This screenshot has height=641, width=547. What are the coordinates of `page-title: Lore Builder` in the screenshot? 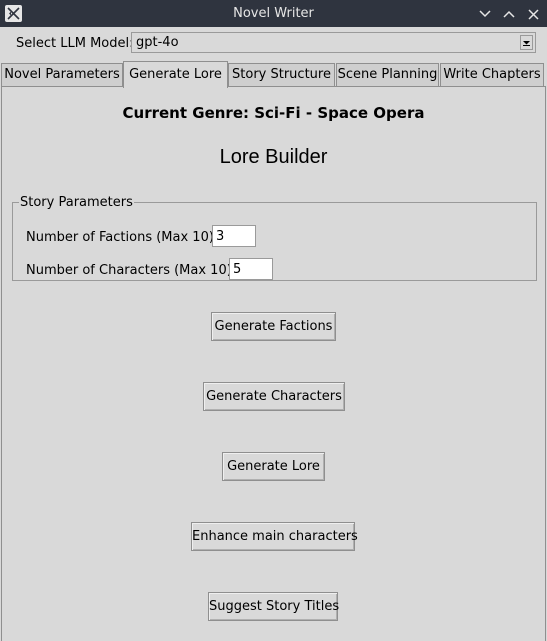 It's located at (273, 157).